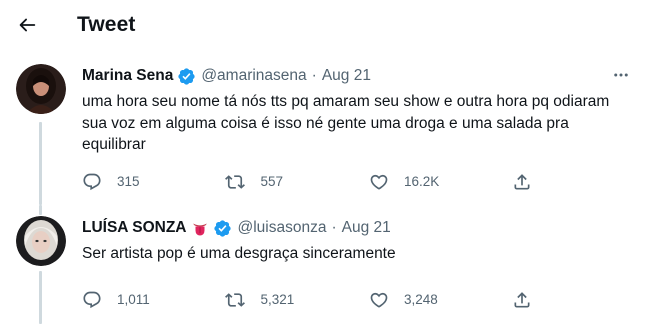 Image resolution: width=650 pixels, height=324 pixels. Describe the element at coordinates (200, 229) in the screenshot. I see `tongue-emoji-icon` at that location.